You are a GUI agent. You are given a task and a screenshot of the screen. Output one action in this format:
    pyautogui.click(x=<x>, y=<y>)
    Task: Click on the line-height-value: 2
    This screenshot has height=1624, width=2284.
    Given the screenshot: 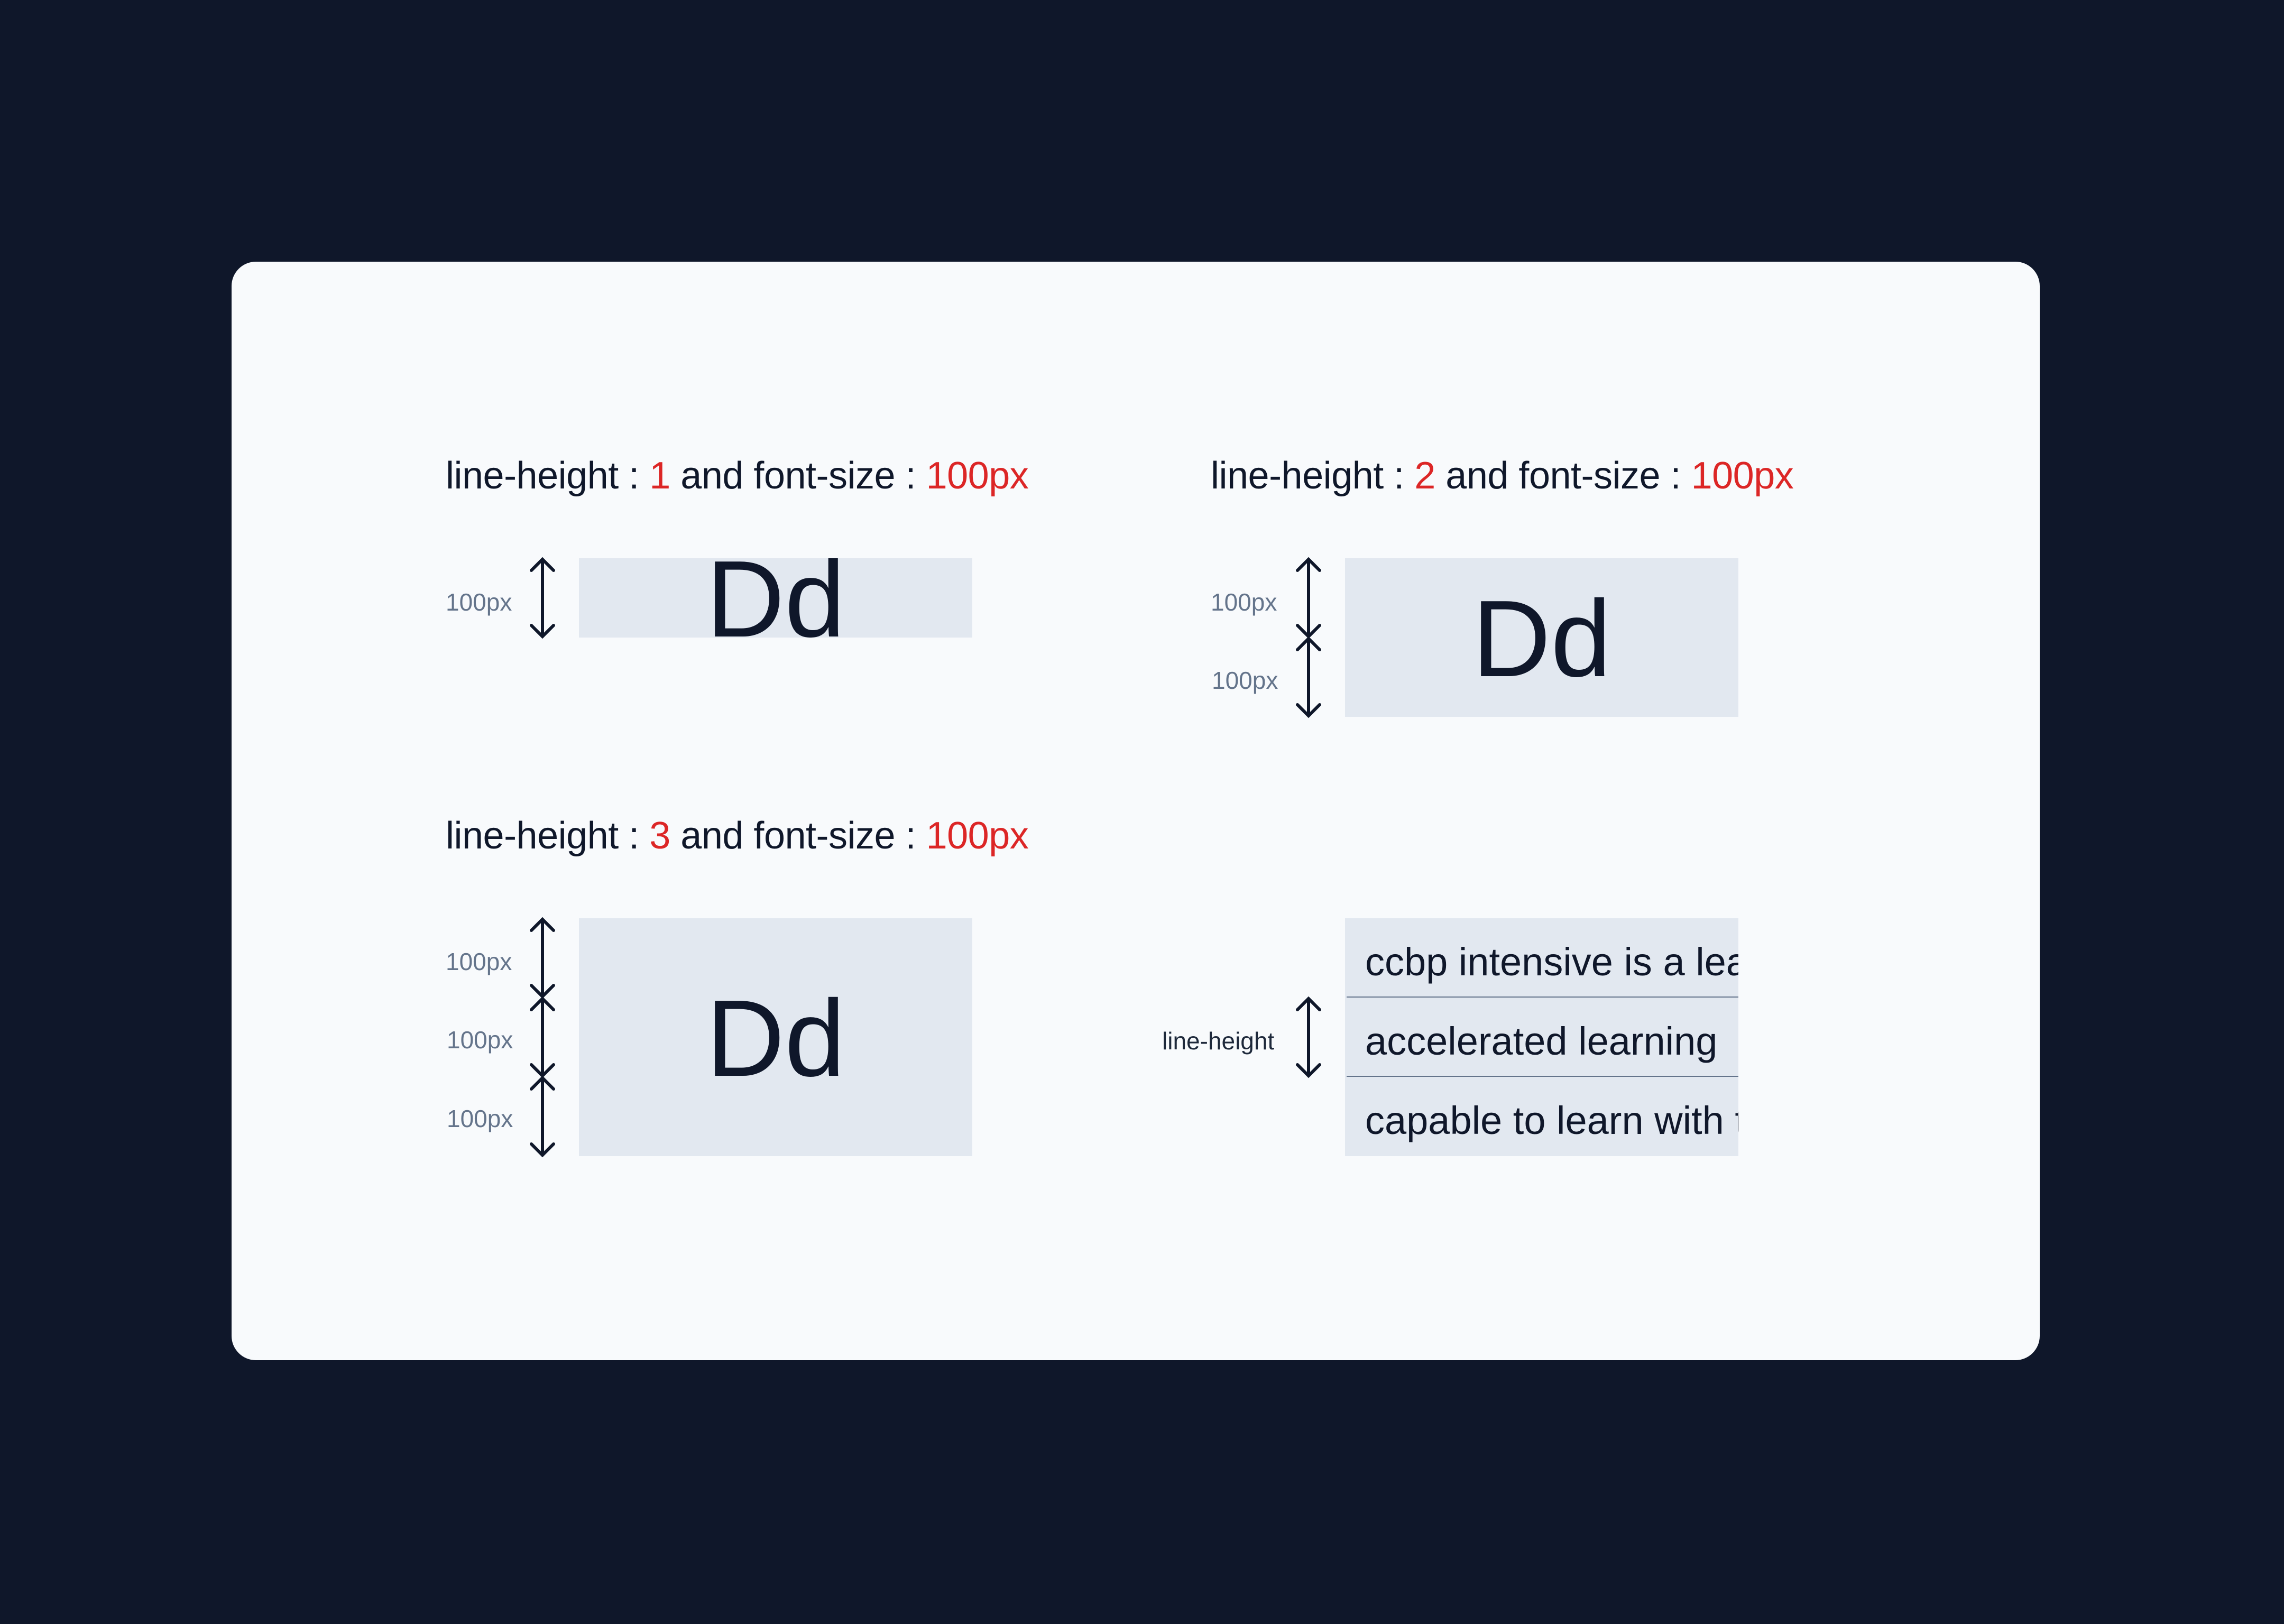 What is the action you would take?
    pyautogui.click(x=1424, y=476)
    